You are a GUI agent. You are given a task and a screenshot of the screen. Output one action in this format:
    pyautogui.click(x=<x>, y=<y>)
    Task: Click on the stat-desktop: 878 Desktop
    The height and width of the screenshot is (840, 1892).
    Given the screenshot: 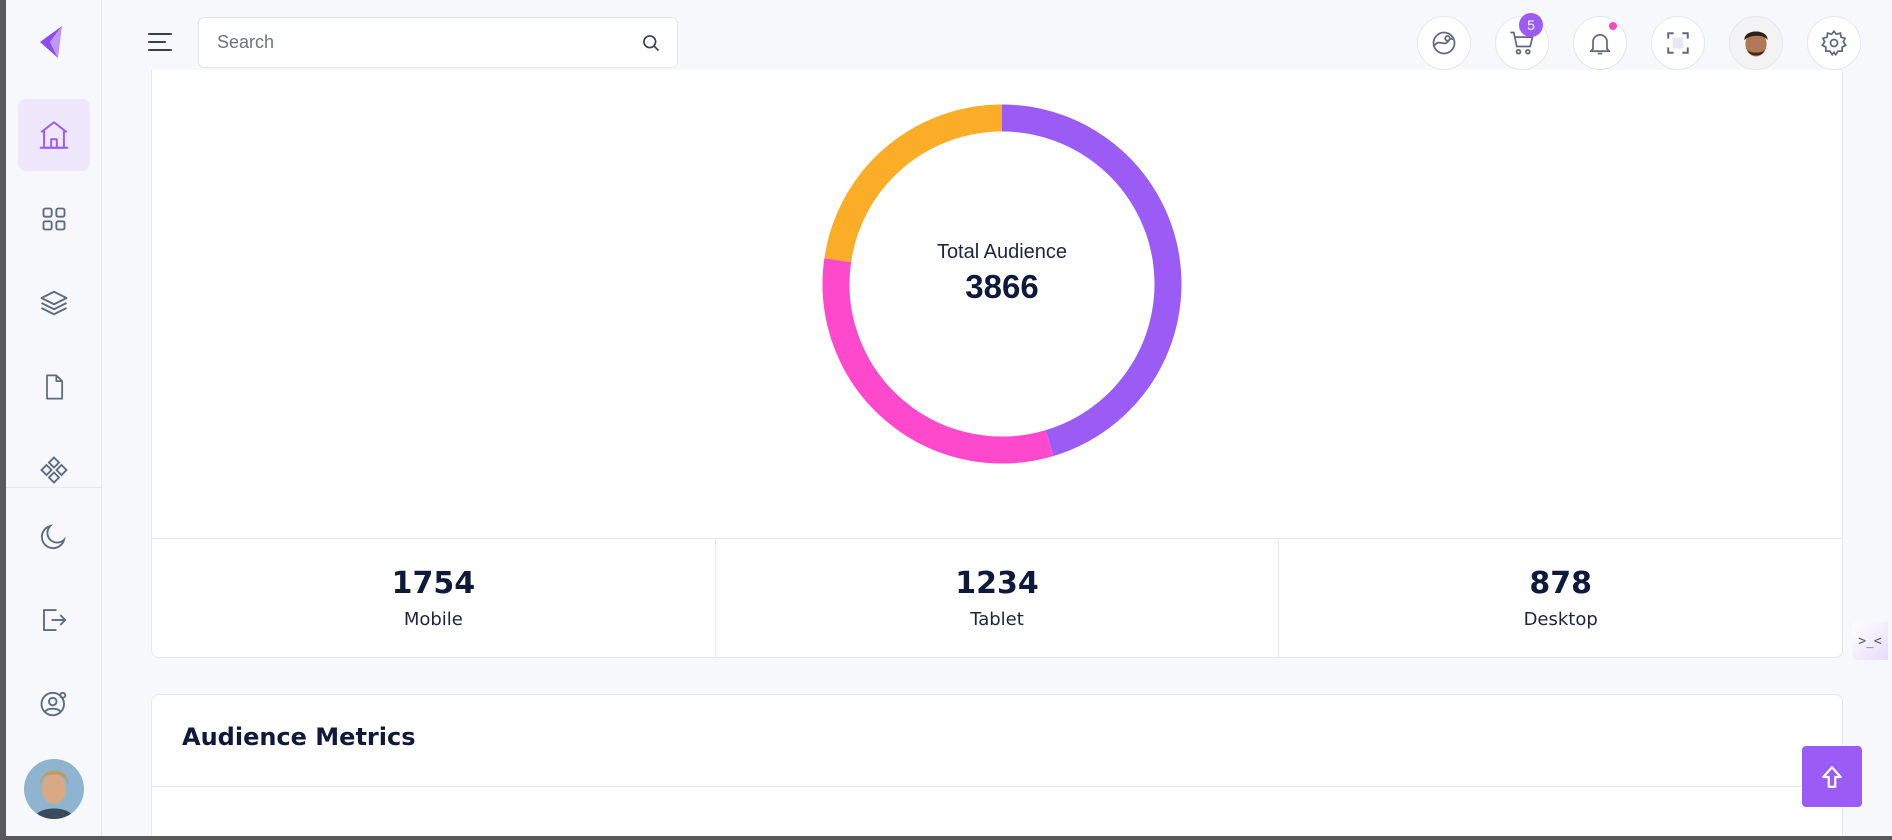 What is the action you would take?
    pyautogui.click(x=1560, y=598)
    